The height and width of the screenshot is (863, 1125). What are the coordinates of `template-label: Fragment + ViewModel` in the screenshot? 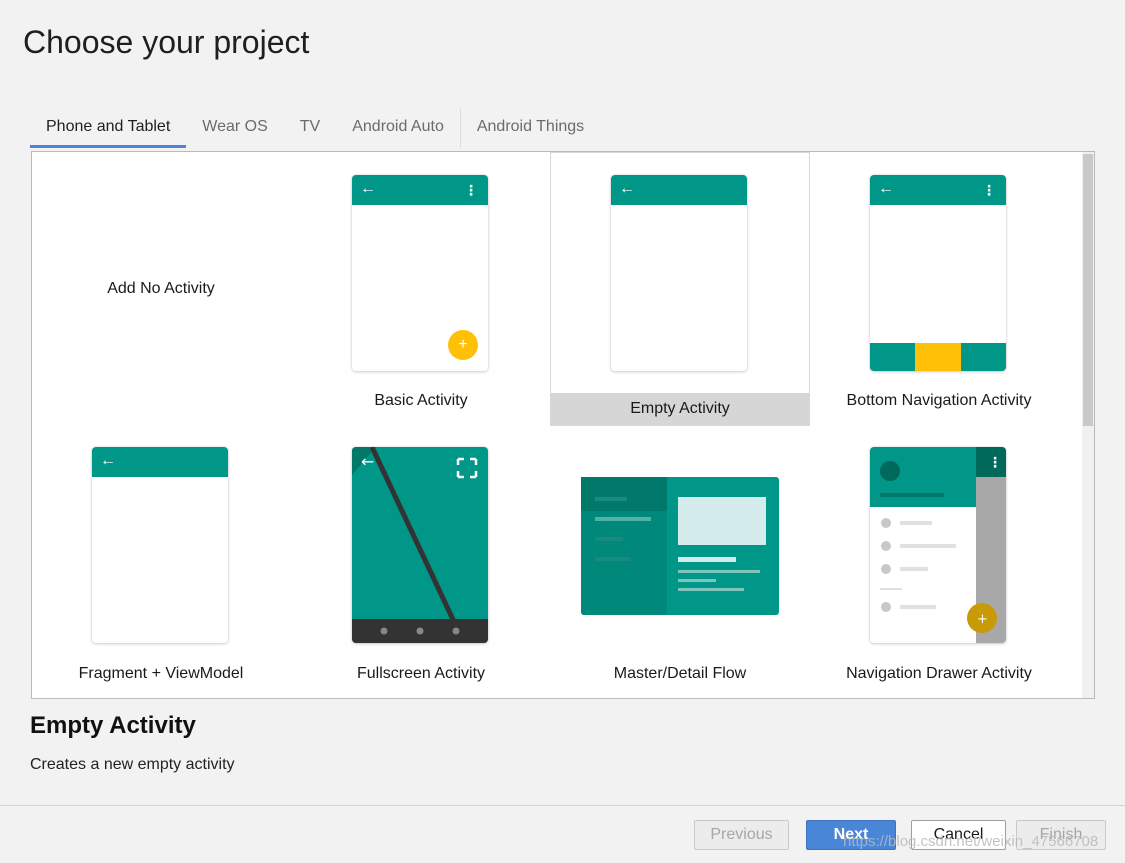 It's located at (161, 673).